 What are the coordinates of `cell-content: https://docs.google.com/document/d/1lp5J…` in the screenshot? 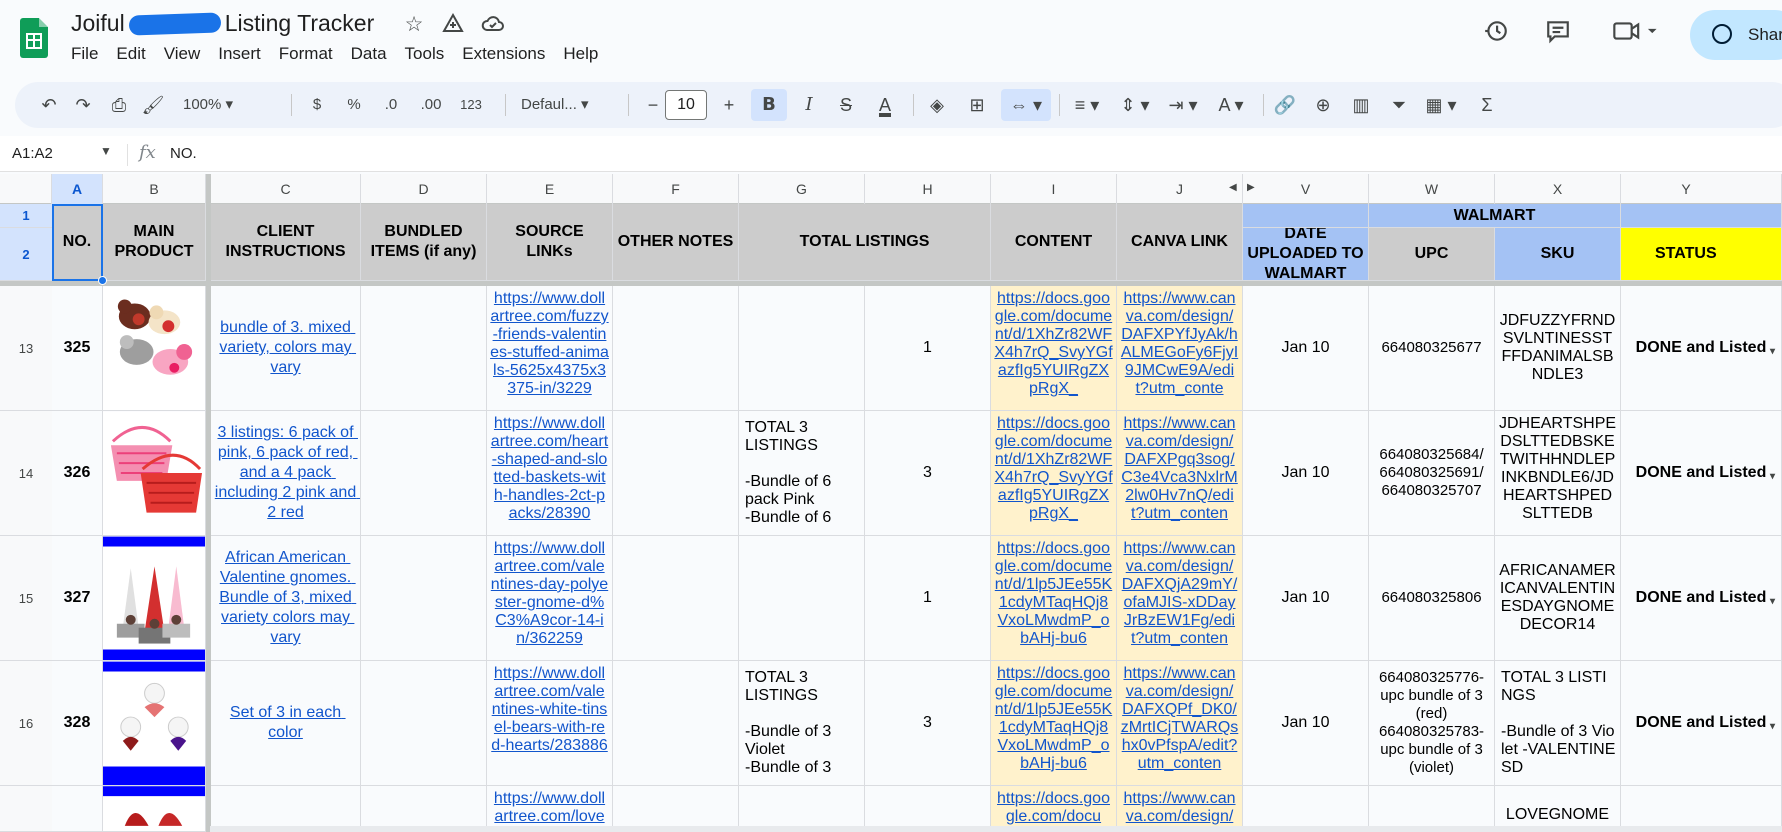 It's located at (1054, 723).